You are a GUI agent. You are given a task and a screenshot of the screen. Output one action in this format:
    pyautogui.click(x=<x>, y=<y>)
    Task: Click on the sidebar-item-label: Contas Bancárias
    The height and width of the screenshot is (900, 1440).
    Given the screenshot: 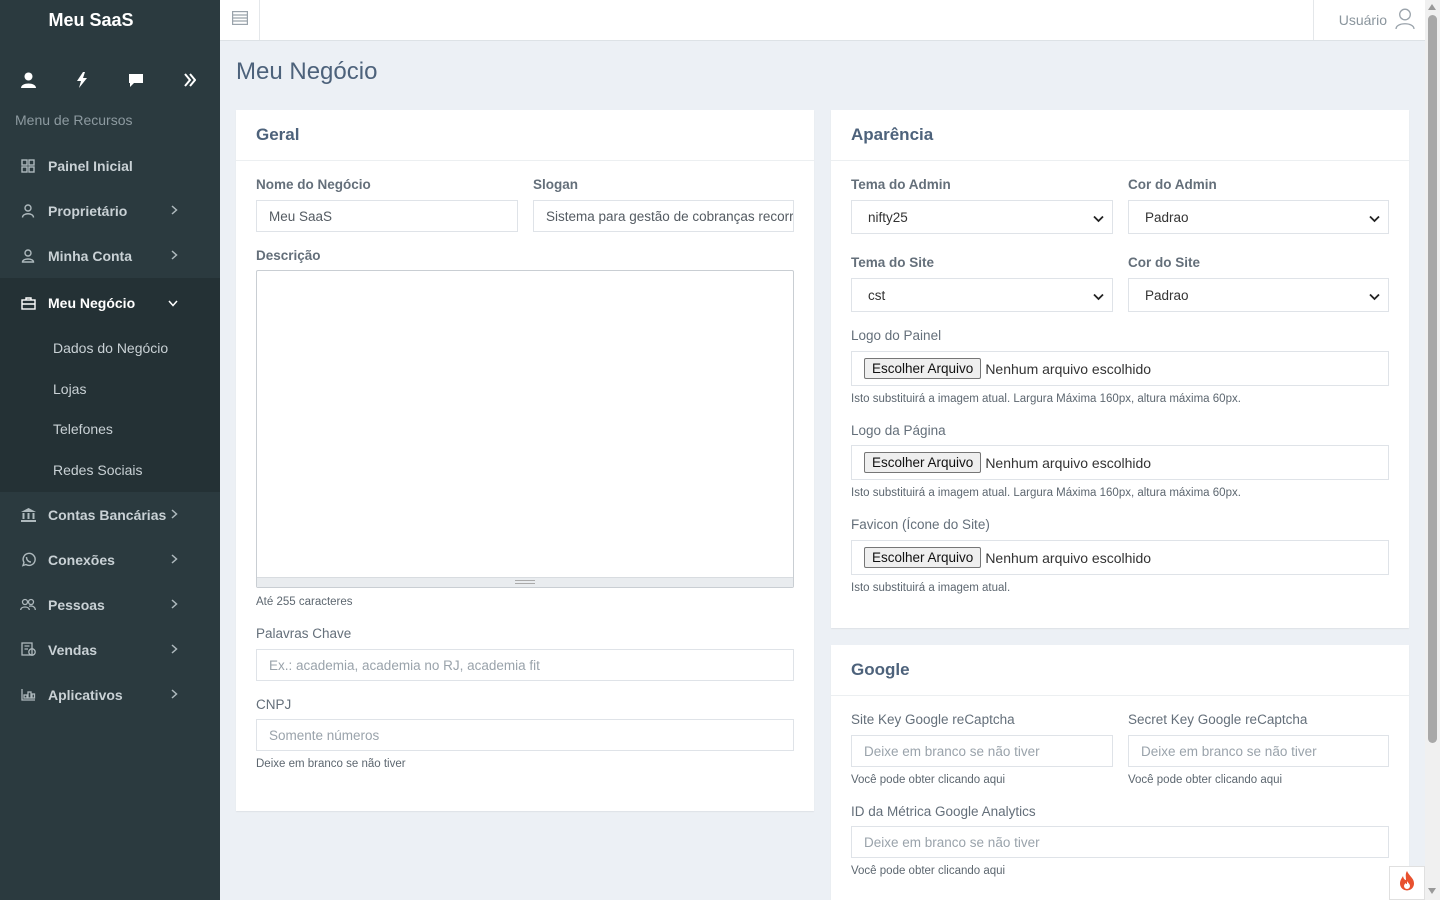 What is the action you would take?
    pyautogui.click(x=107, y=514)
    